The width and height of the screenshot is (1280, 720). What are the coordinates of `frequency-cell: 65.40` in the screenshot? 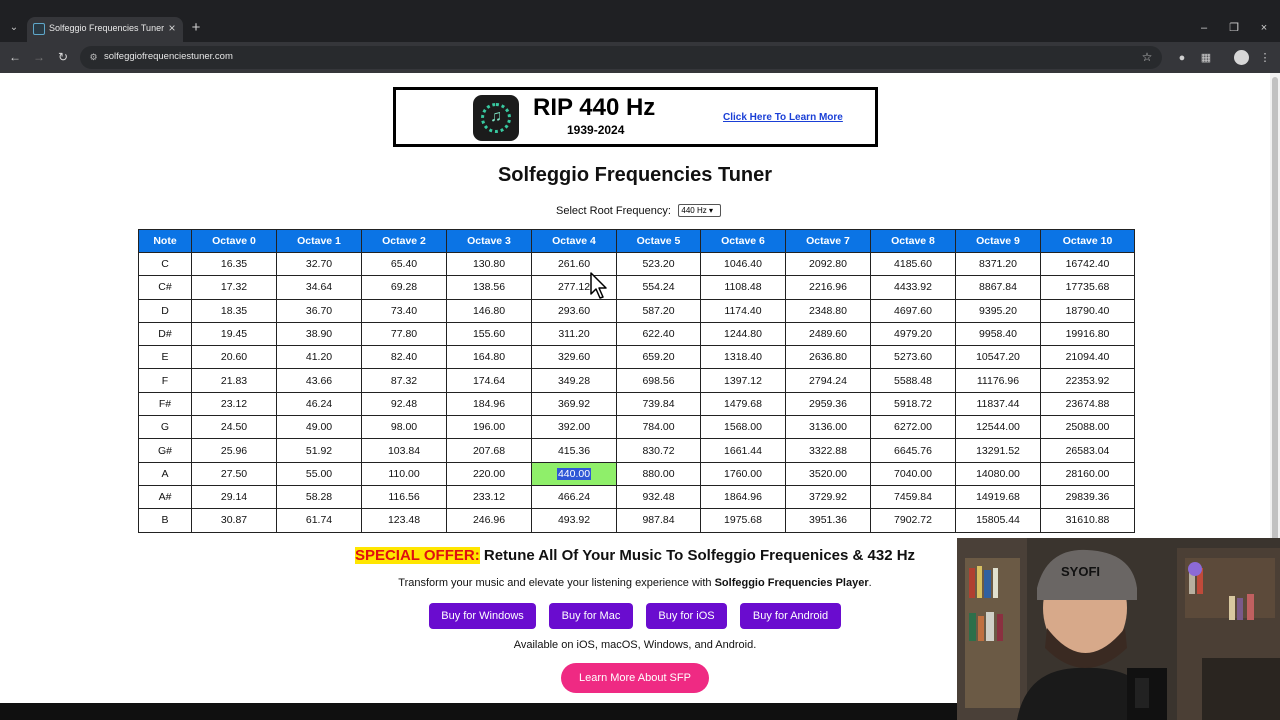 It's located at (404, 264).